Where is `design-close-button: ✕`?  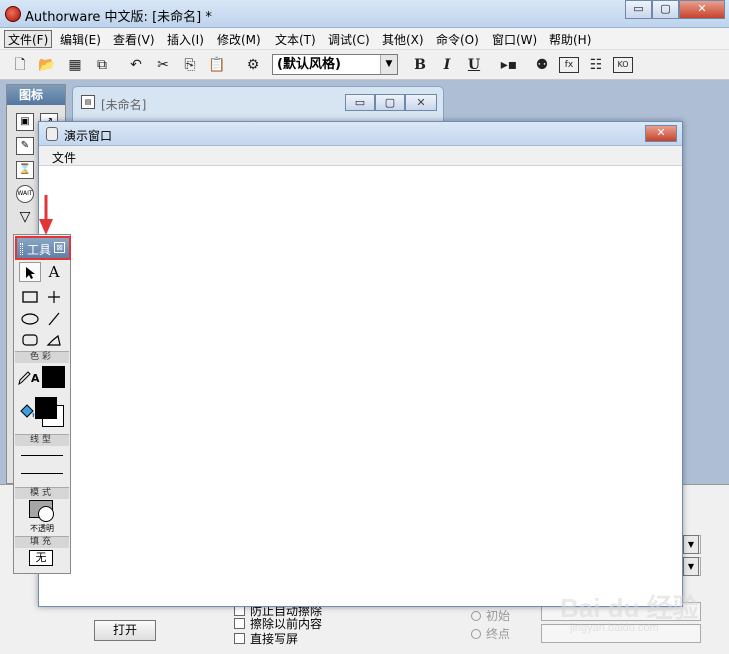
design-close-button: ✕ is located at coordinates (421, 102).